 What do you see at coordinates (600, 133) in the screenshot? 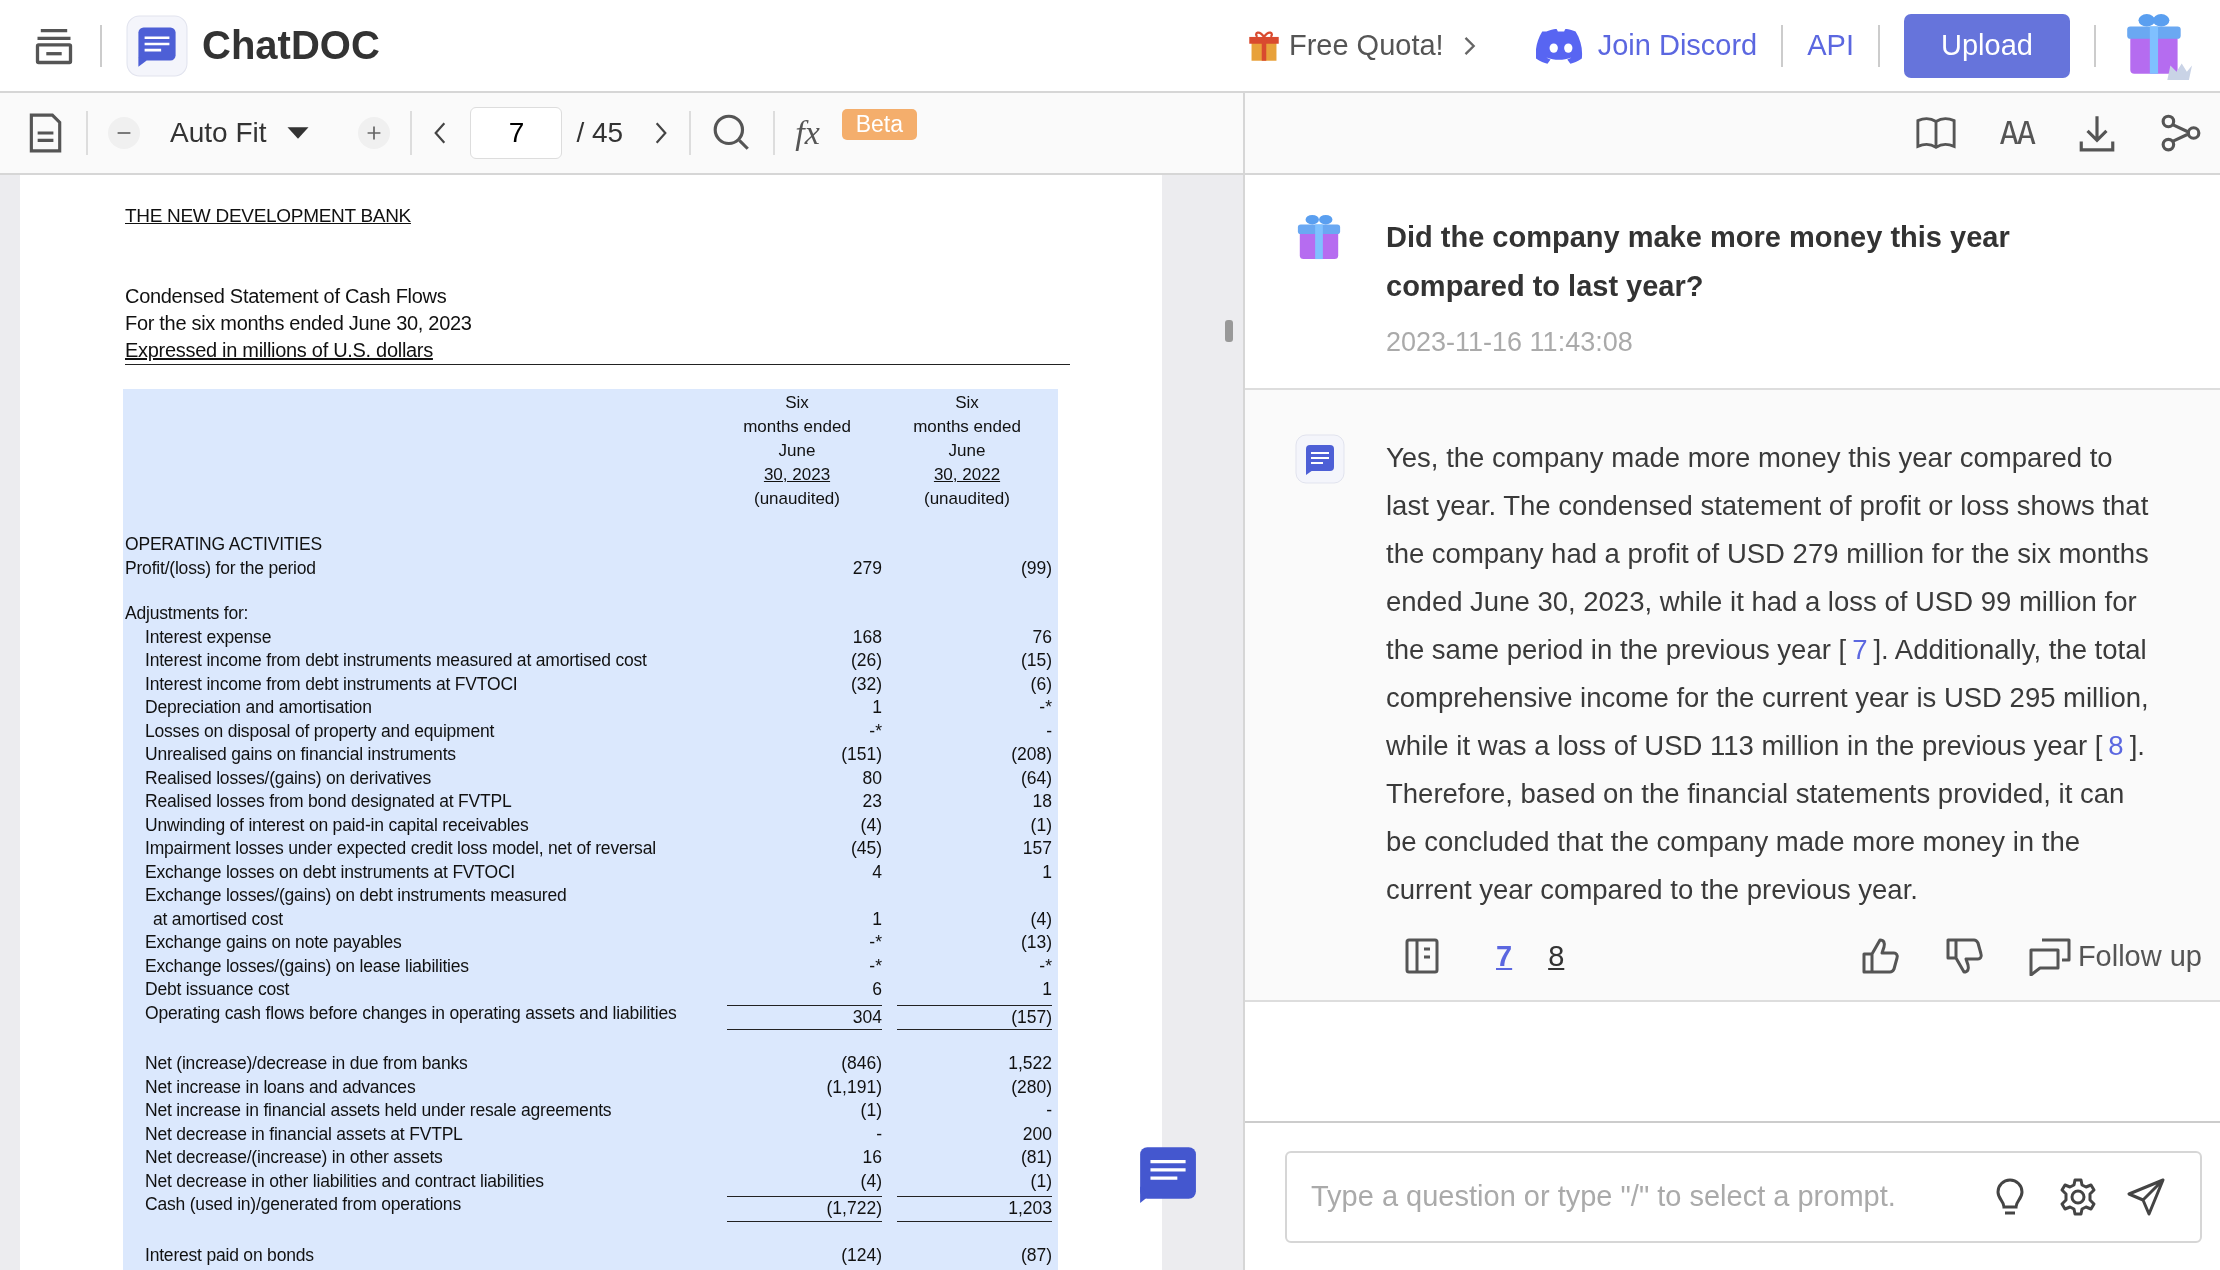
I see `page-total: / 45` at bounding box center [600, 133].